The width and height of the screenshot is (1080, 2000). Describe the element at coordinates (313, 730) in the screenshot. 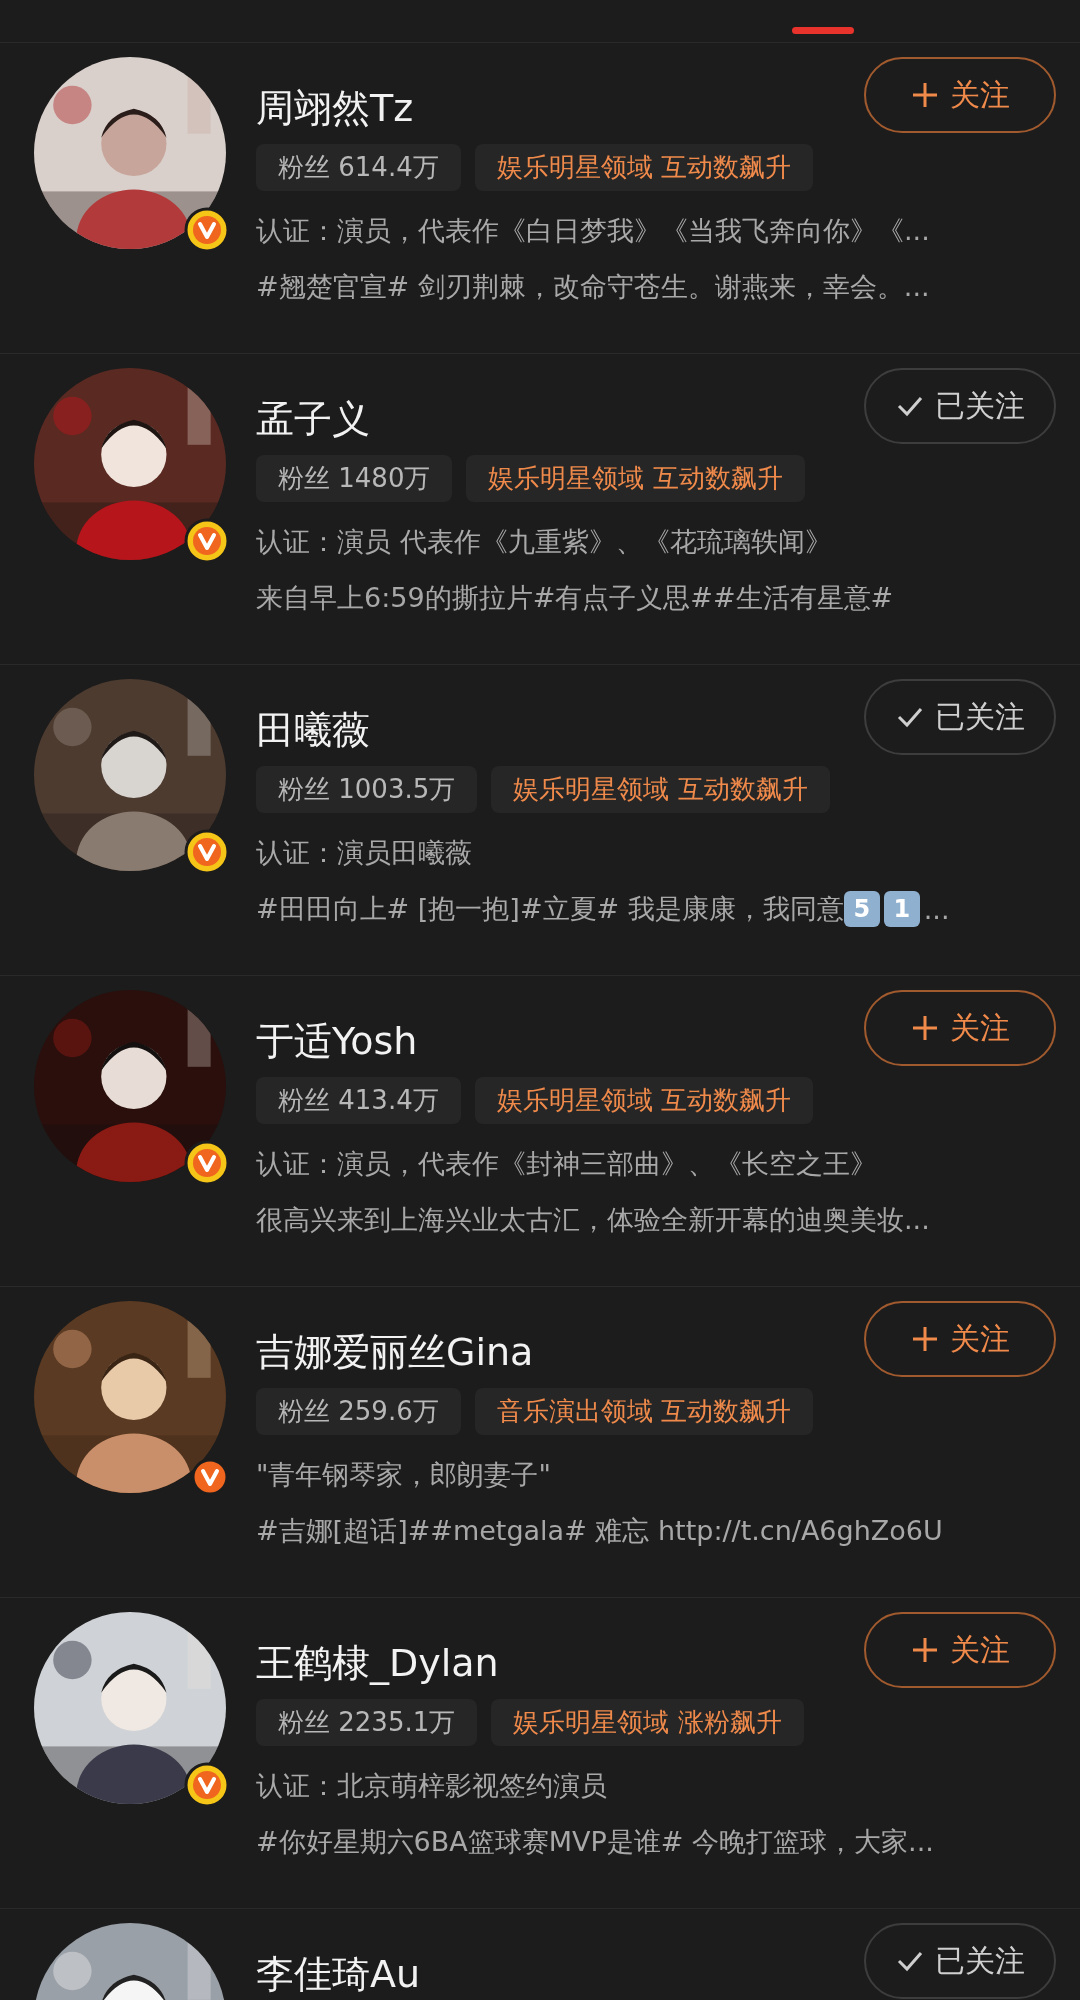

I see `user-name: 田曦薇` at that location.